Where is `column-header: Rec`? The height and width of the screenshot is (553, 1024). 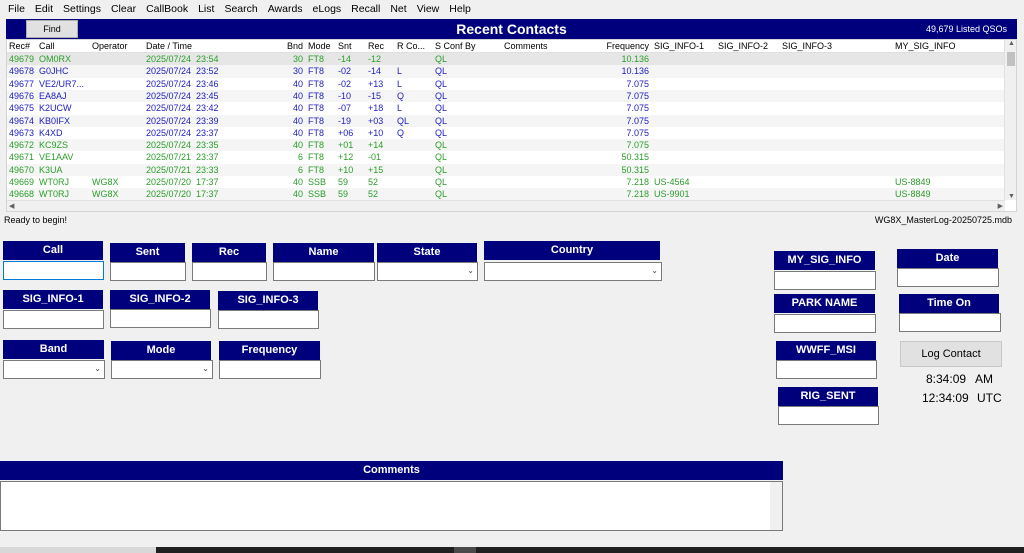
column-header: Rec is located at coordinates (382, 46).